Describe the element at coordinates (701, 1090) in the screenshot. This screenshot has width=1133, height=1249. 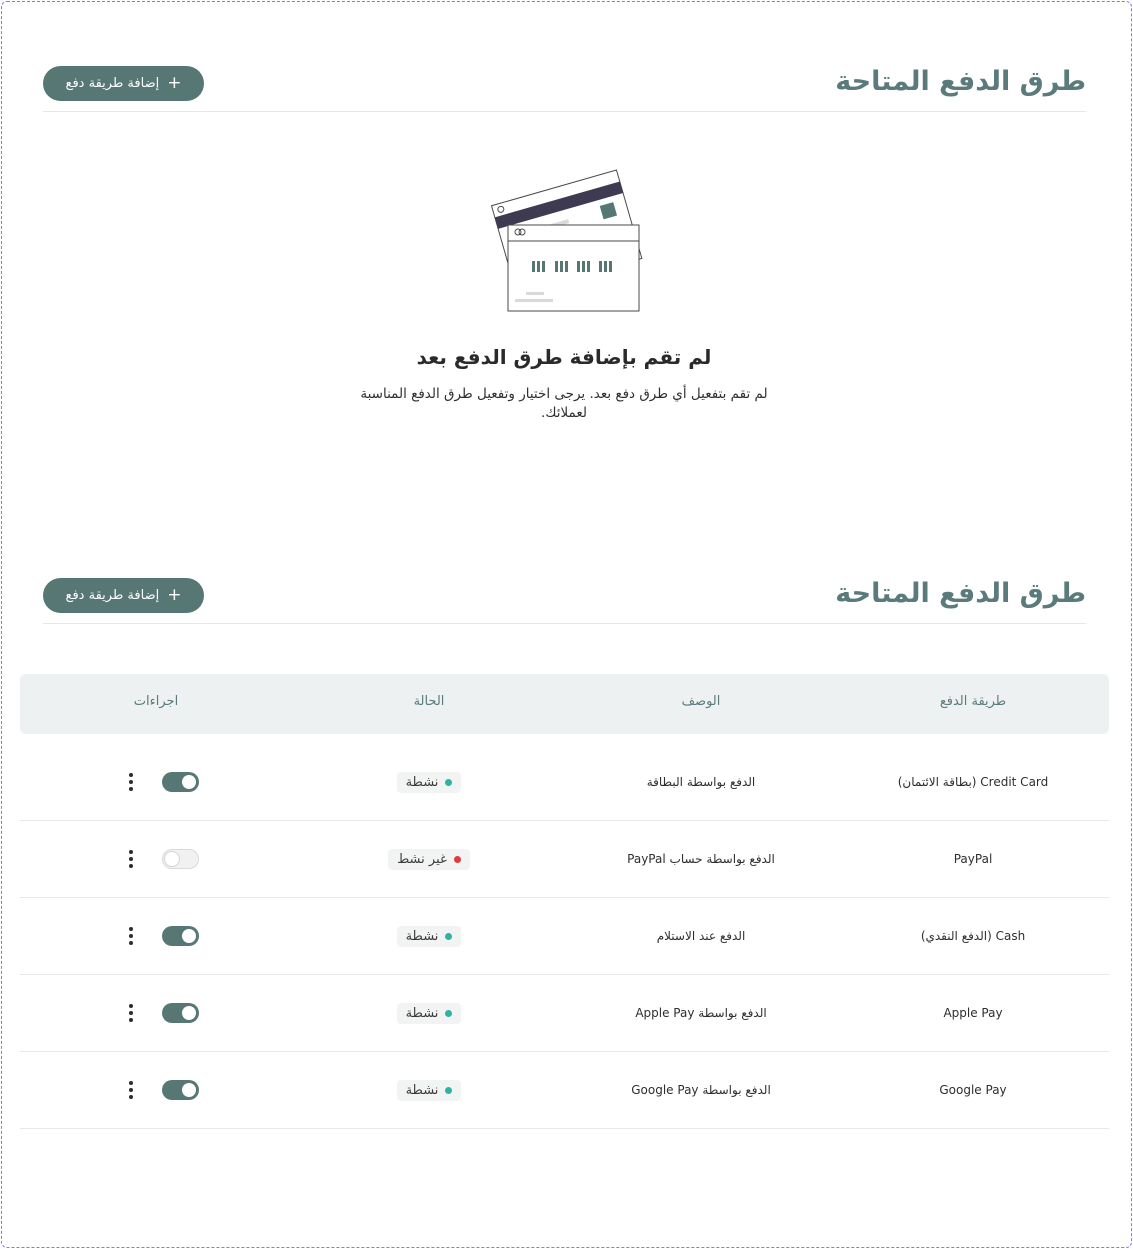
I see `payment-method-description: الدفع بواسطة Google Pay` at that location.